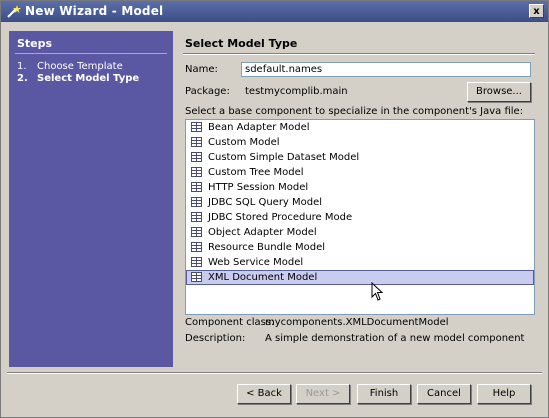 The width and height of the screenshot is (549, 418). What do you see at coordinates (215, 338) in the screenshot?
I see `description-label: Description:` at bounding box center [215, 338].